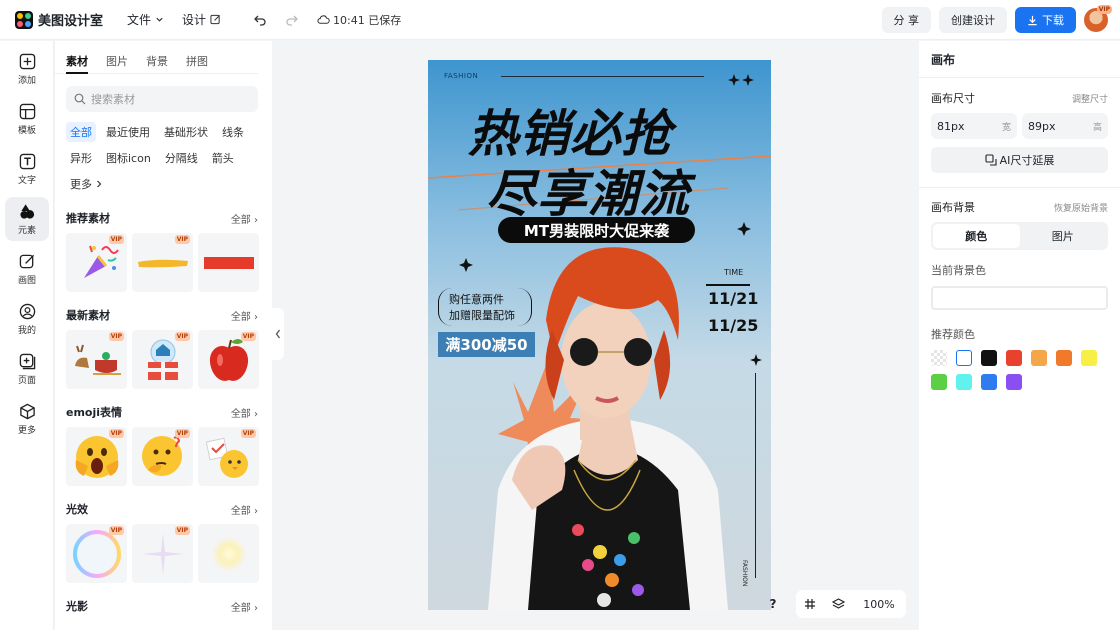 Image resolution: width=1120 pixels, height=630 pixels. What do you see at coordinates (128, 158) in the screenshot?
I see `category-icons: 图标icon` at bounding box center [128, 158].